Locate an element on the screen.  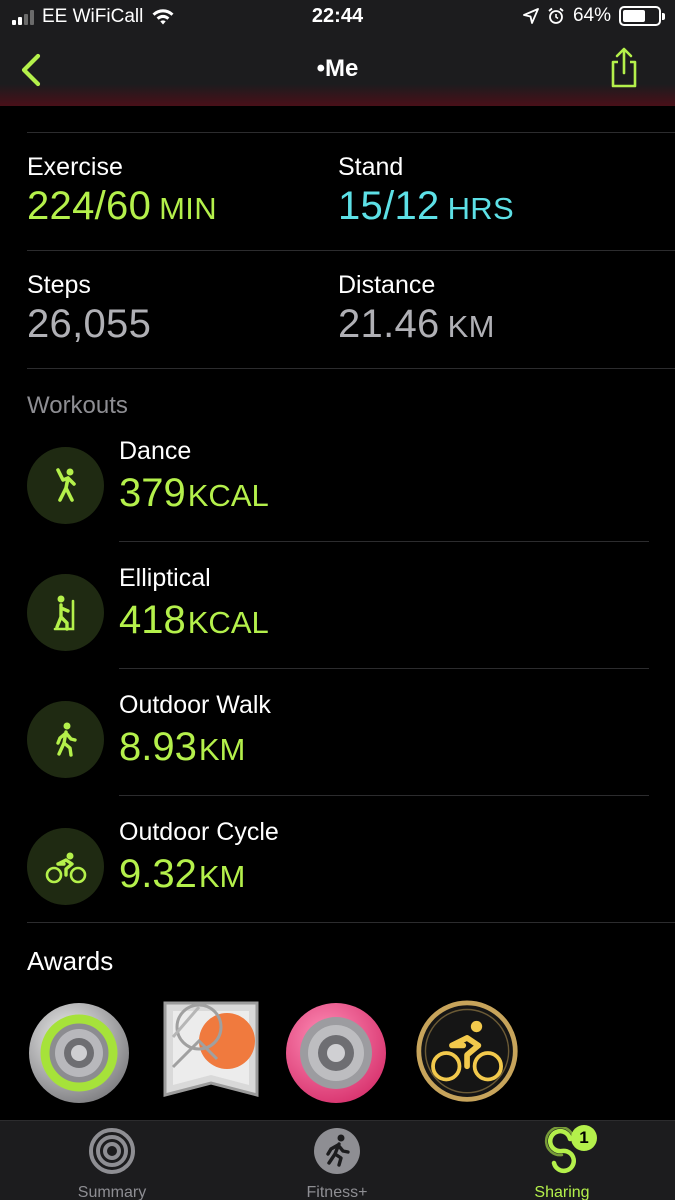
exercise-ring-award-icon is located at coordinates (336, 1053).